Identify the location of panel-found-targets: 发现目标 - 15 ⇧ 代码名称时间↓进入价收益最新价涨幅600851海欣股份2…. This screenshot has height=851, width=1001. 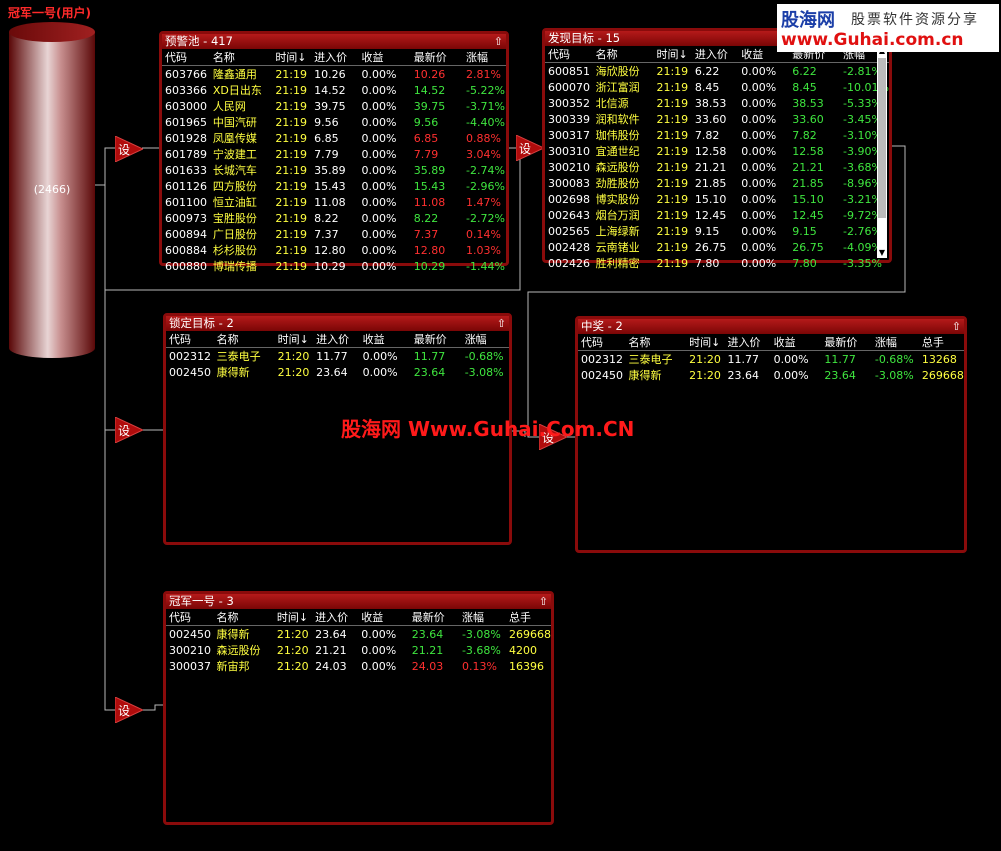
(717, 149).